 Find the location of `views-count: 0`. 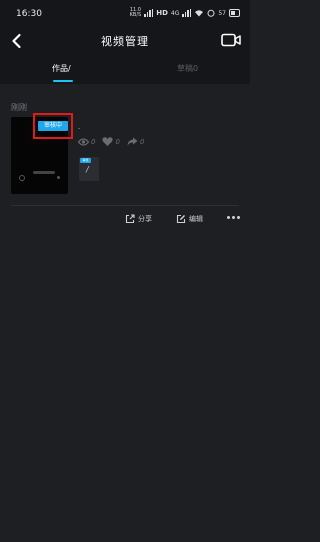

views-count: 0 is located at coordinates (93, 141).